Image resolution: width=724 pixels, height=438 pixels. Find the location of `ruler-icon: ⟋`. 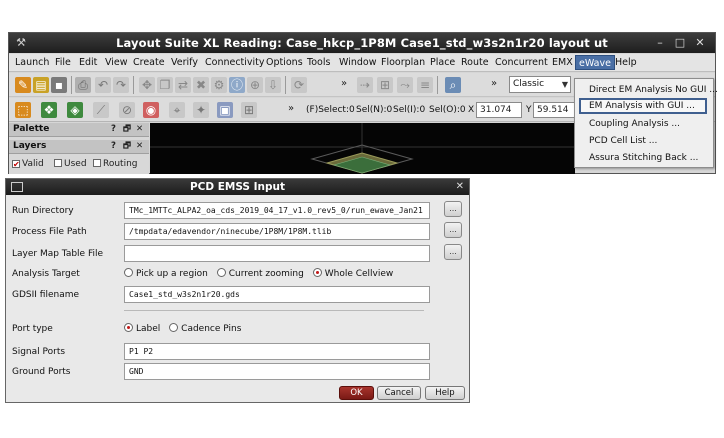

ruler-icon: ⟋ is located at coordinates (101, 110).